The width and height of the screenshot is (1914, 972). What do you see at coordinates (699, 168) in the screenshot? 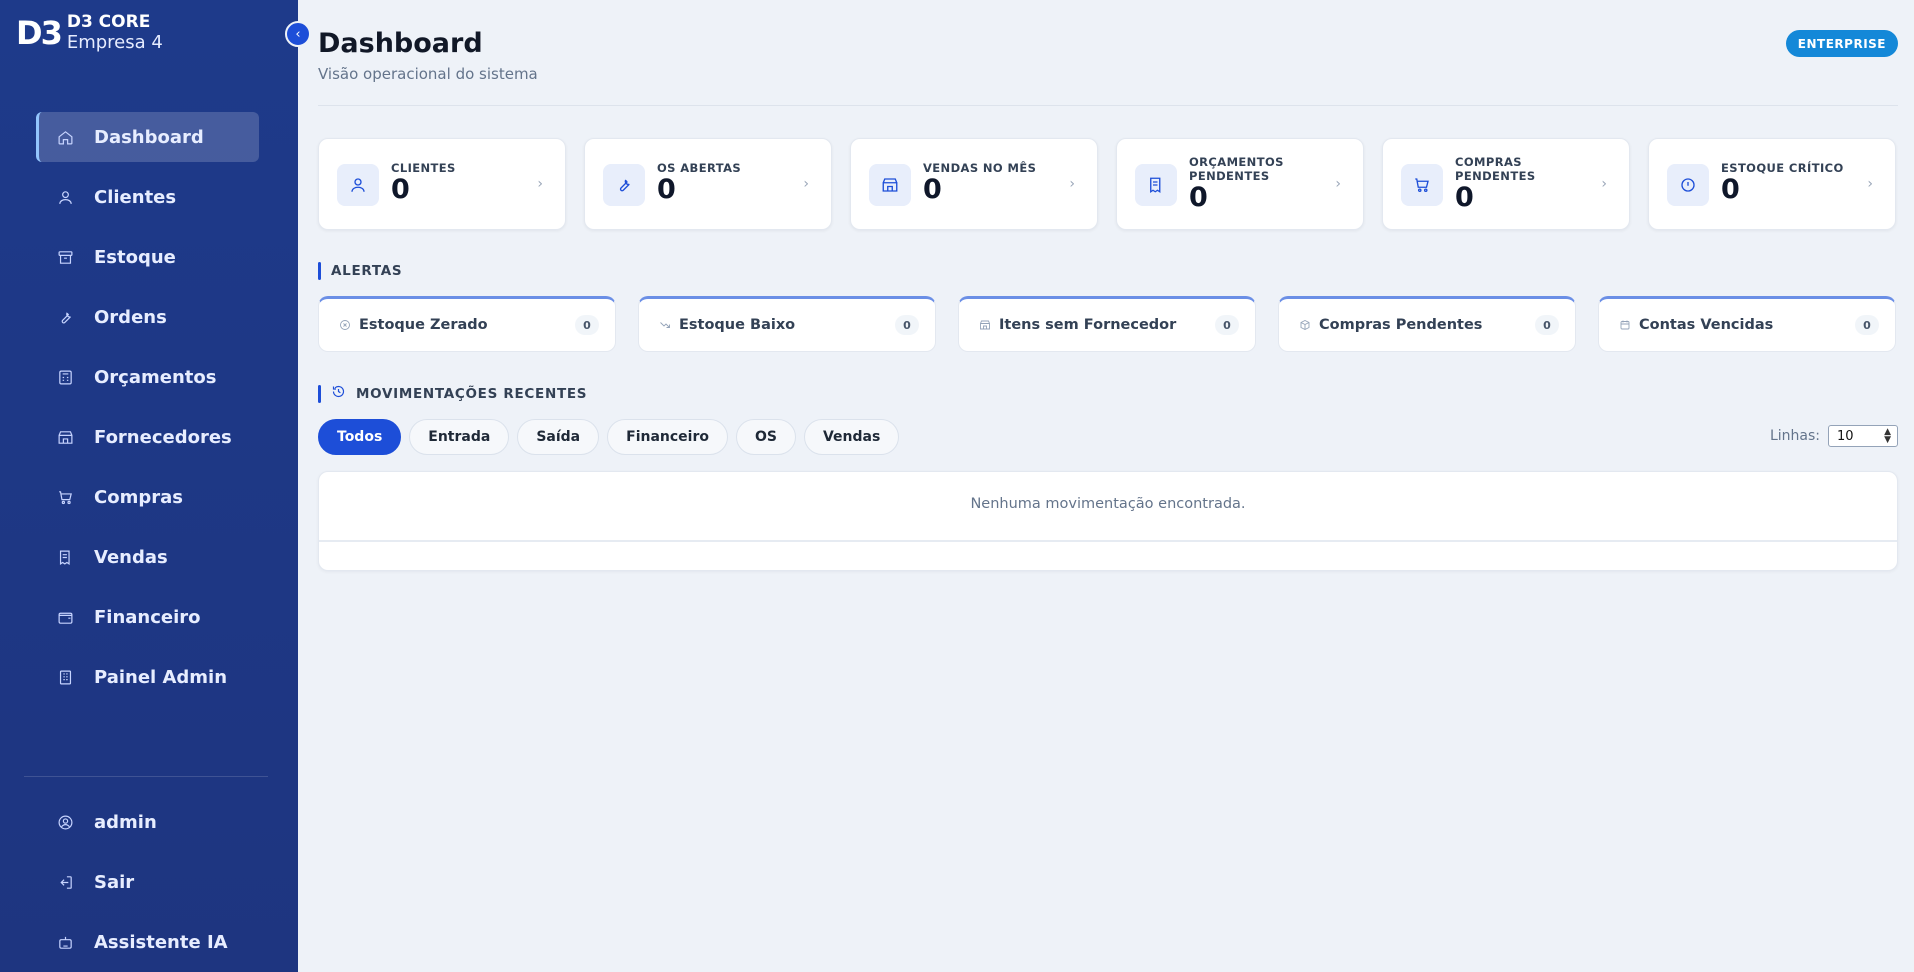
I see `stat-label: OS ABERTAS` at bounding box center [699, 168].